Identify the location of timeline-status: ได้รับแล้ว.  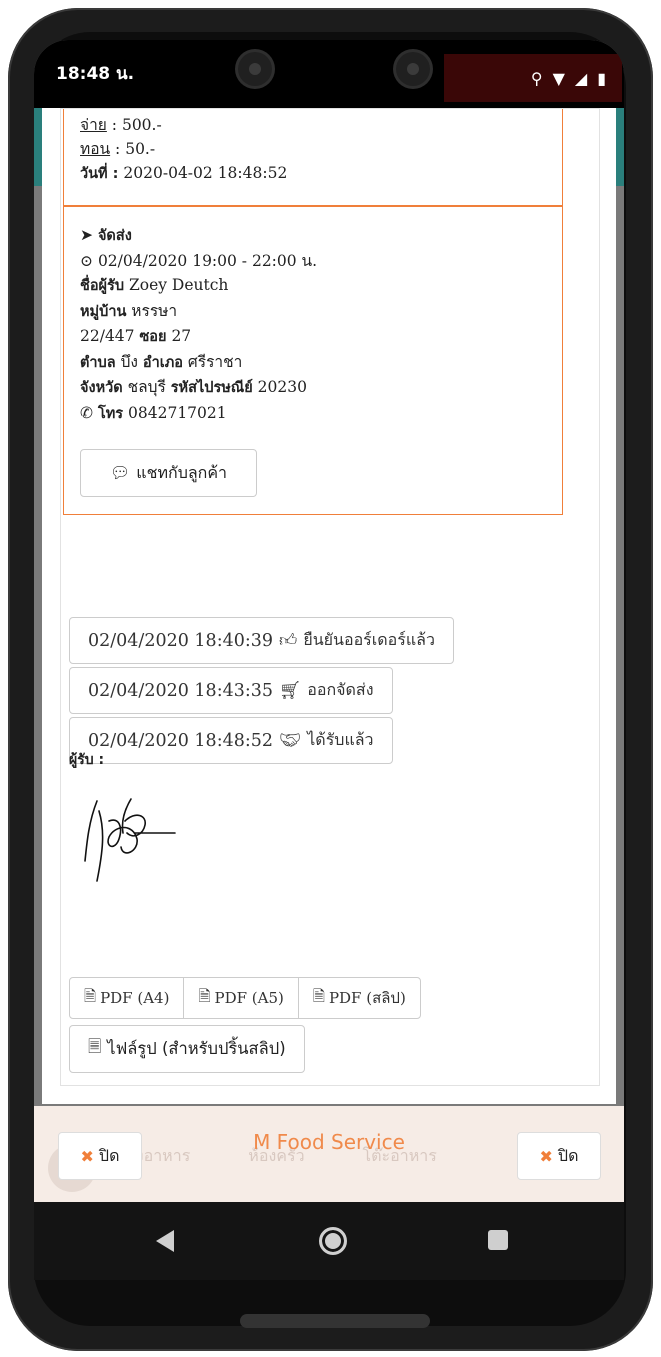
(340, 739).